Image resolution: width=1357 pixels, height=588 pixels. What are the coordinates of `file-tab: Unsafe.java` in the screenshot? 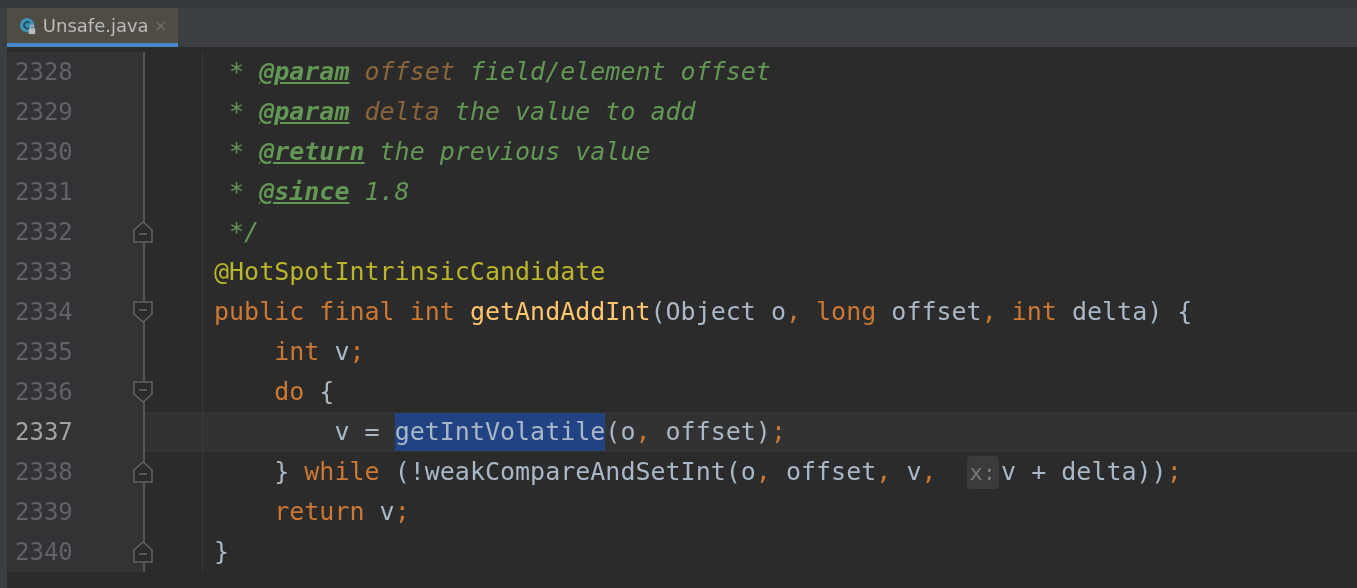 It's located at (92, 27).